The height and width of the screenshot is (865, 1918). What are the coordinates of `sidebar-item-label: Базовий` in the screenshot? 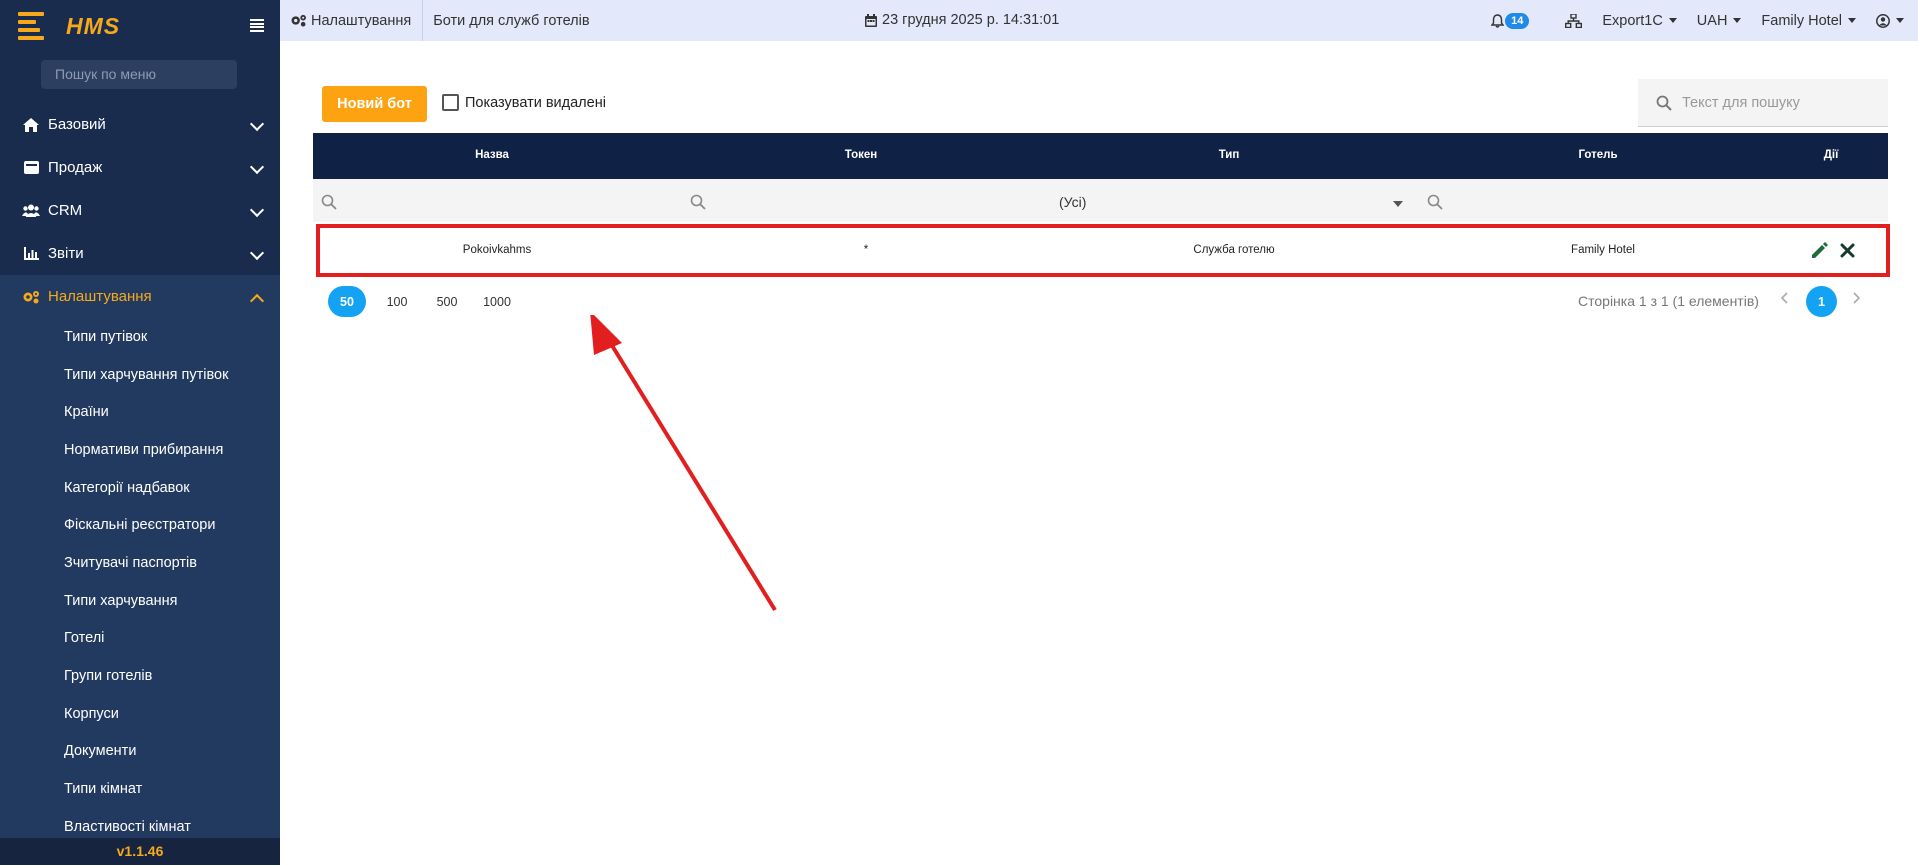 It's located at (77, 124).